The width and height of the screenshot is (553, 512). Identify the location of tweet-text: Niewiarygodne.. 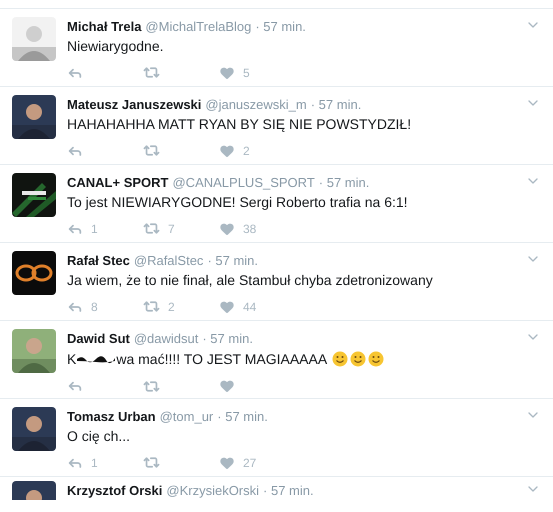
(115, 46).